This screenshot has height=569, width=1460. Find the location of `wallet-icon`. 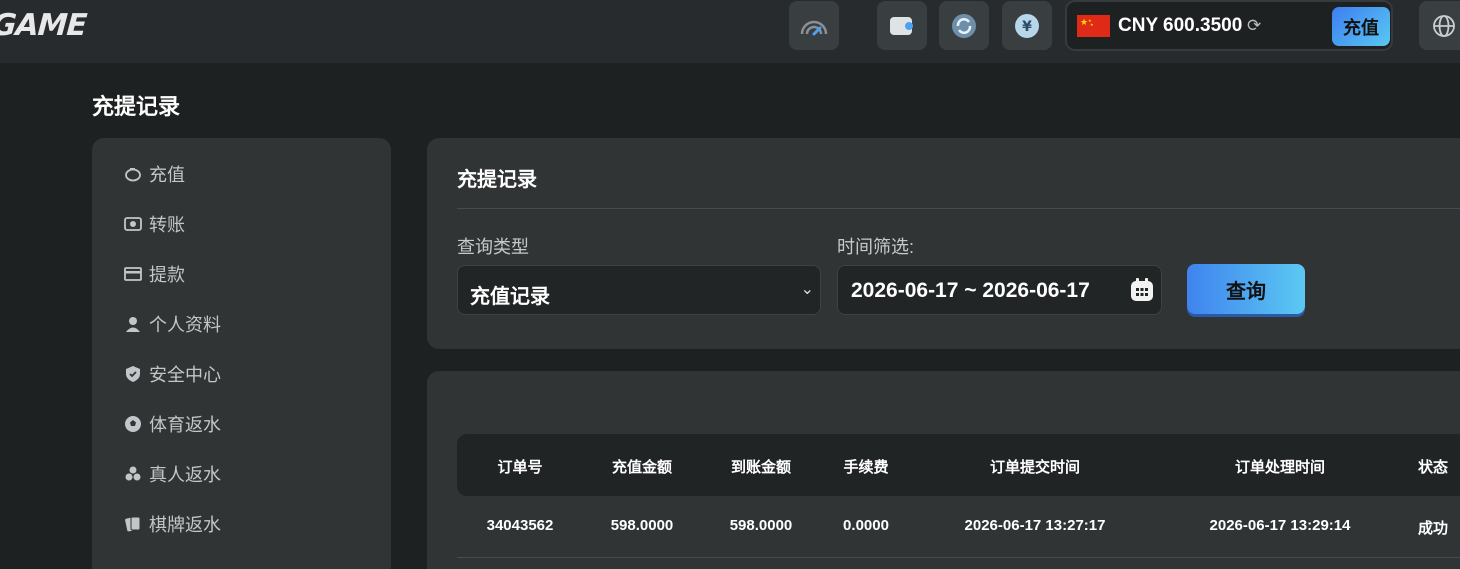

wallet-icon is located at coordinates (901, 25).